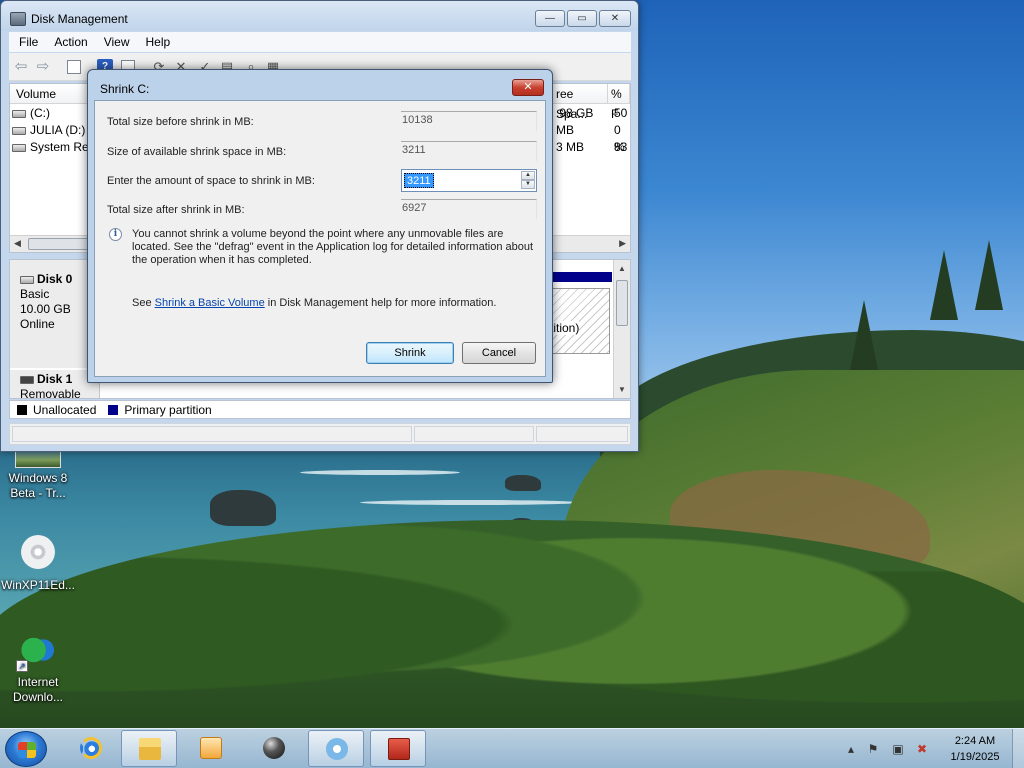 The width and height of the screenshot is (1024, 768). I want to click on available-space-label: Size of available shrink space in MB:, so click(197, 152).